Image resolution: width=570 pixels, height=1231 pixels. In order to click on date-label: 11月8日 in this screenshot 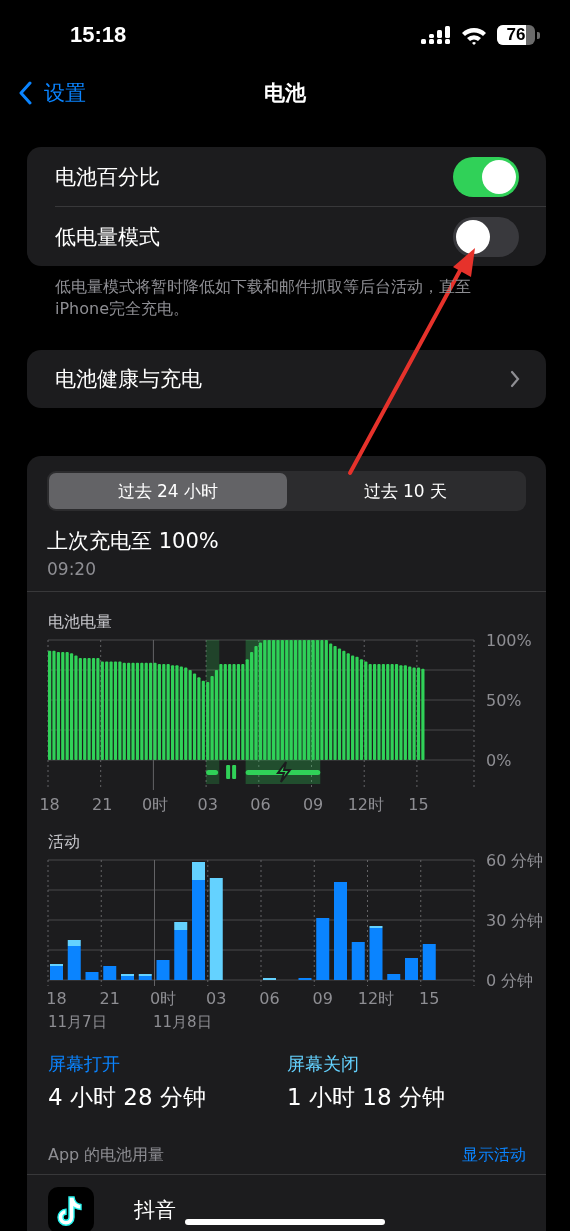, I will do `click(183, 1022)`.